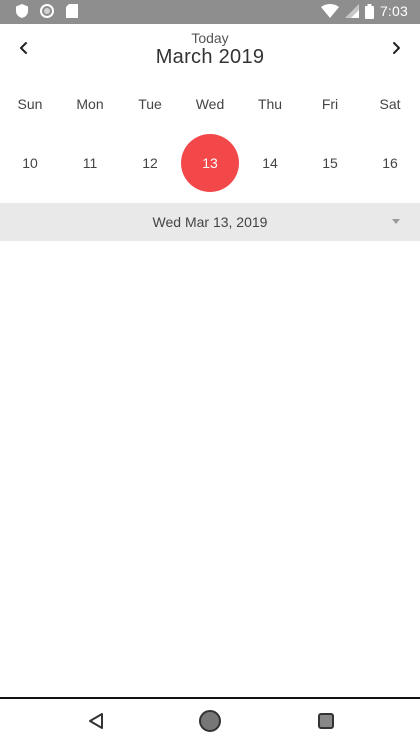  I want to click on date-cell: 12, so click(150, 163).